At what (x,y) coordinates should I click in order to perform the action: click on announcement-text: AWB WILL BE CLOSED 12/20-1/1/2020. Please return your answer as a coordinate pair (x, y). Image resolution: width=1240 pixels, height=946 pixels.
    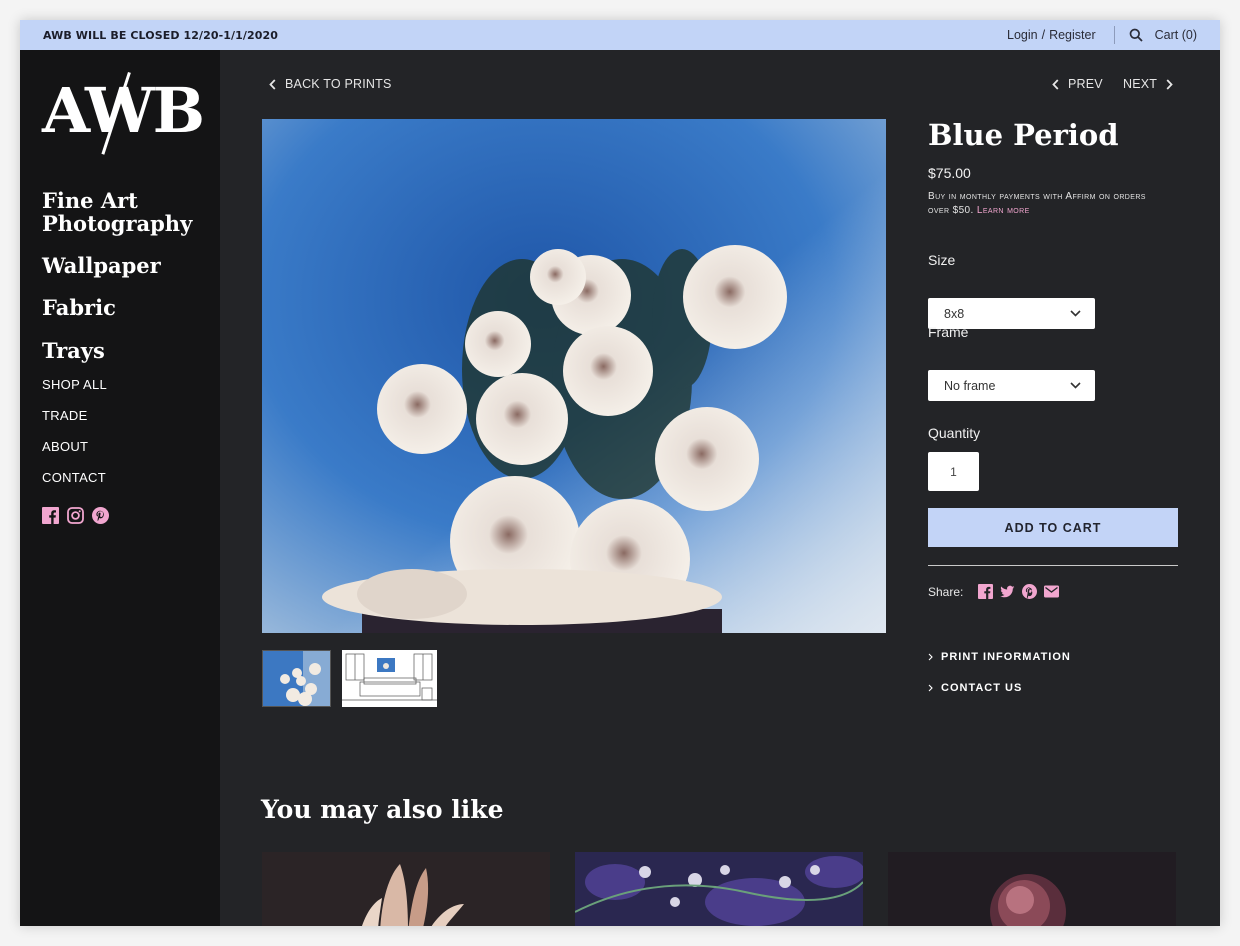
    Looking at the image, I should click on (161, 35).